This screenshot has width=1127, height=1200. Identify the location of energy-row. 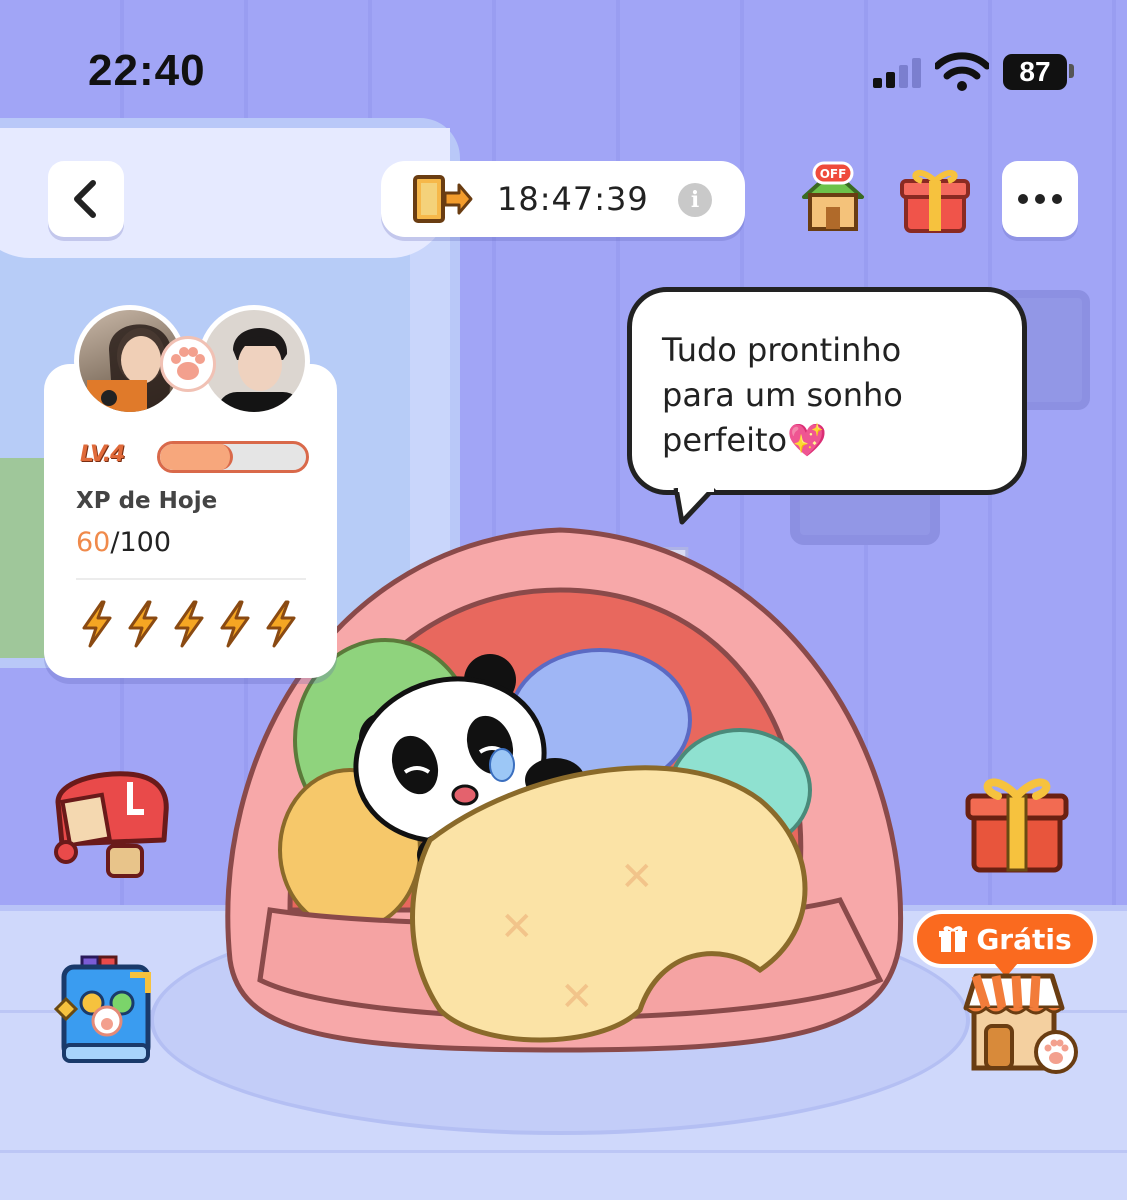
(189, 624).